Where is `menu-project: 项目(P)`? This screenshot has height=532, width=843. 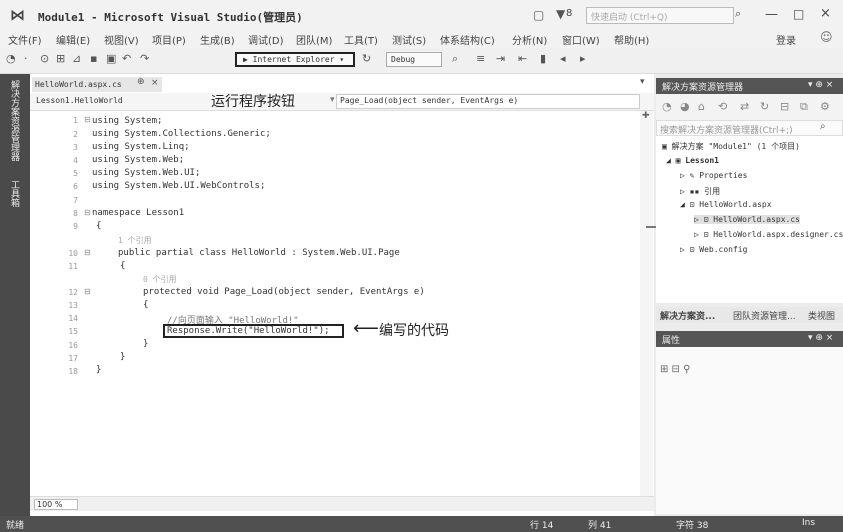
menu-project: 项目(P) is located at coordinates (169, 39).